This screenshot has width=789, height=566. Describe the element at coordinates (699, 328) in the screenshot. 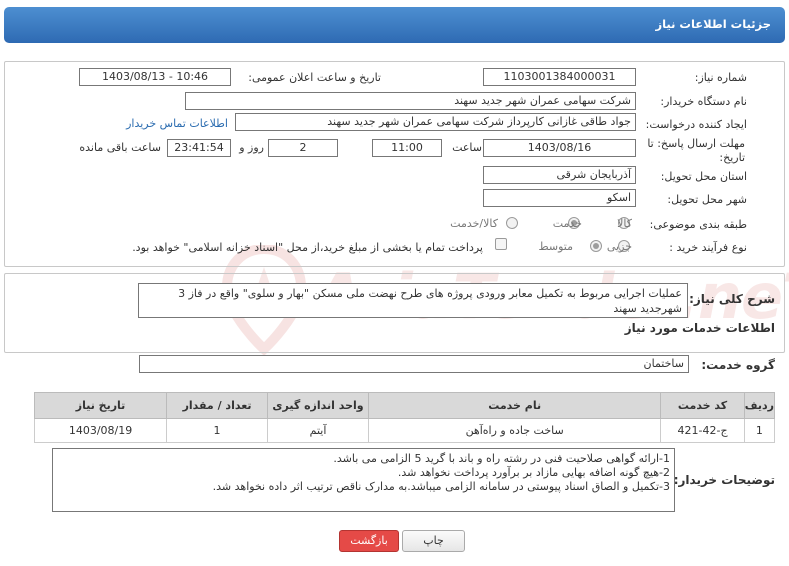

I see `services-title: اطلاعات خدمات مورد نیاز` at that location.